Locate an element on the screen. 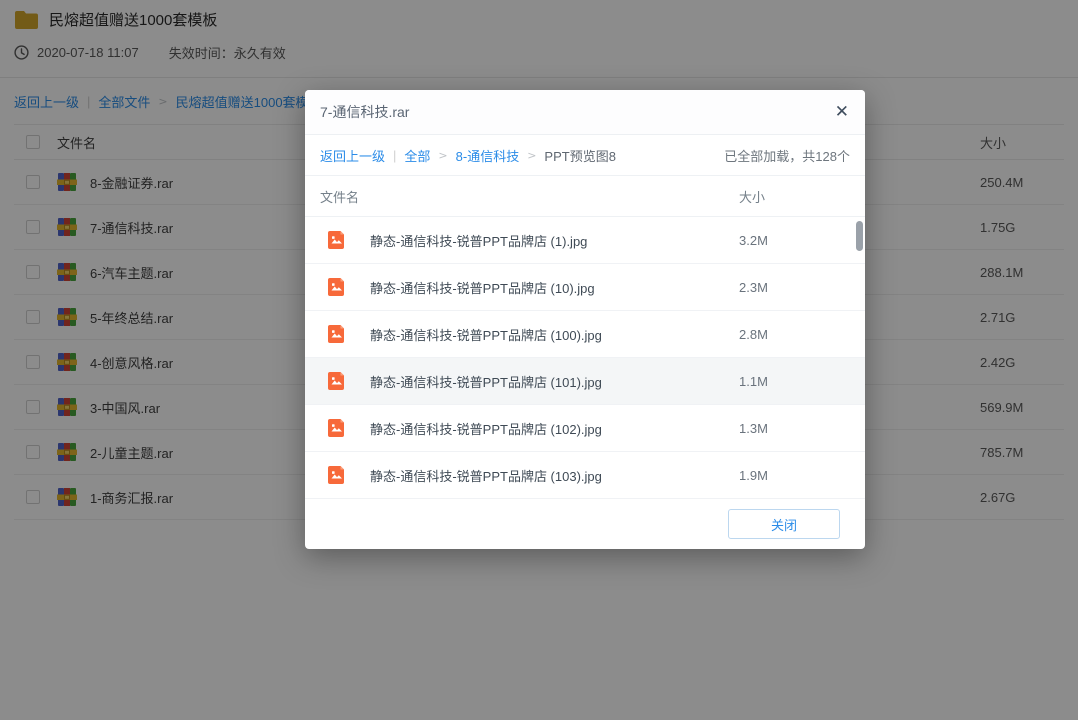 Image resolution: width=1078 pixels, height=720 pixels. modal-list-item: 静态-通信科技-锐普PPT品牌店 (10).jpg 2.3M is located at coordinates (585, 287).